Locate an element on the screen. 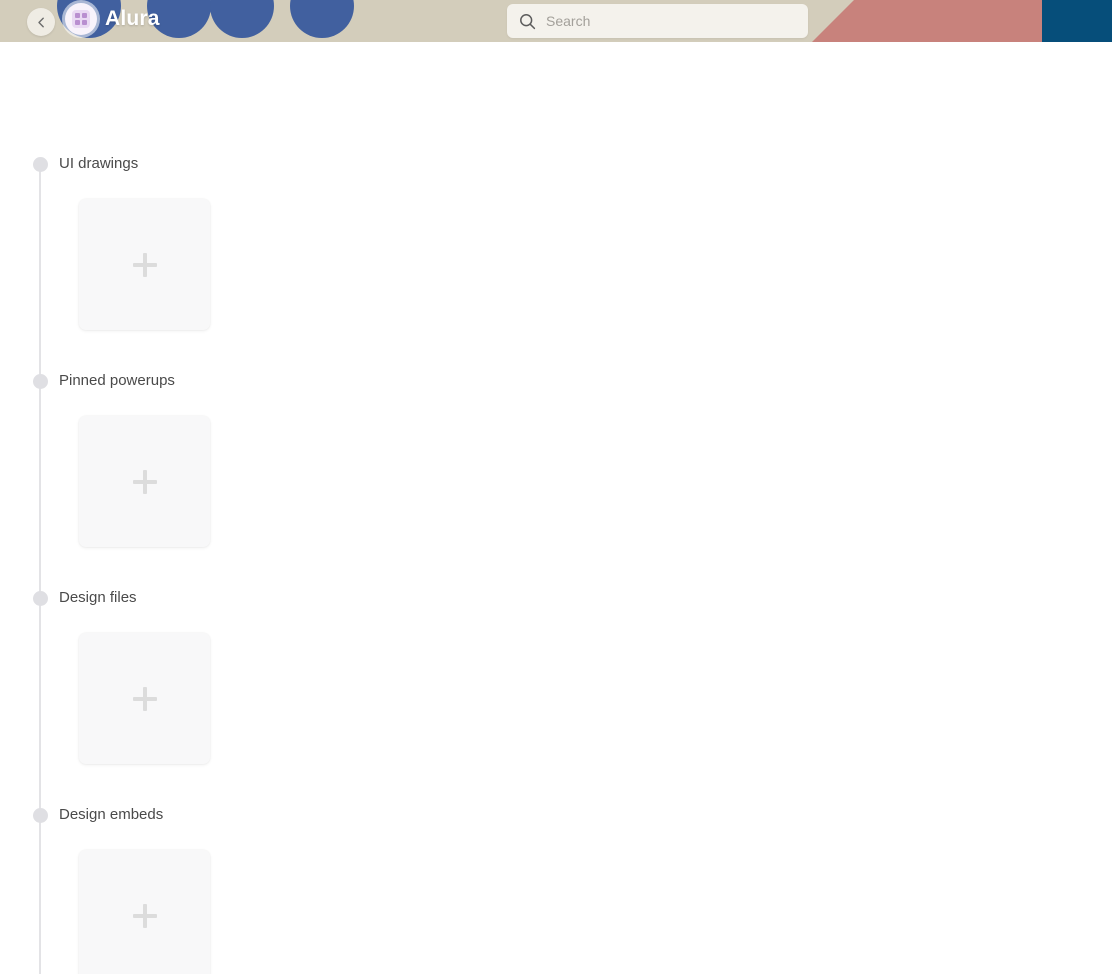 The height and width of the screenshot is (974, 1112). brand-title: Alura is located at coordinates (132, 18).